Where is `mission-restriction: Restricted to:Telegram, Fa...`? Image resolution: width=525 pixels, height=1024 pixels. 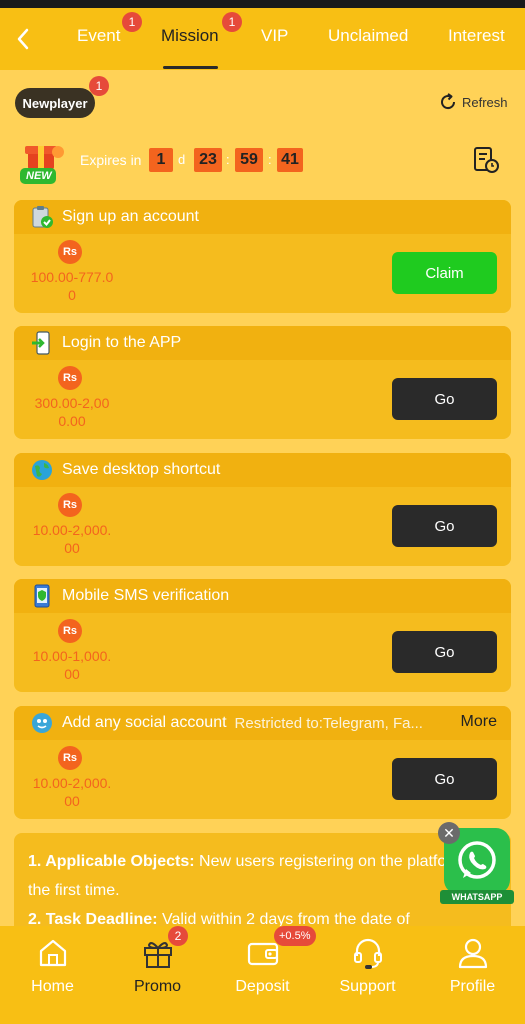 mission-restriction: Restricted to:Telegram, Fa... is located at coordinates (328, 723).